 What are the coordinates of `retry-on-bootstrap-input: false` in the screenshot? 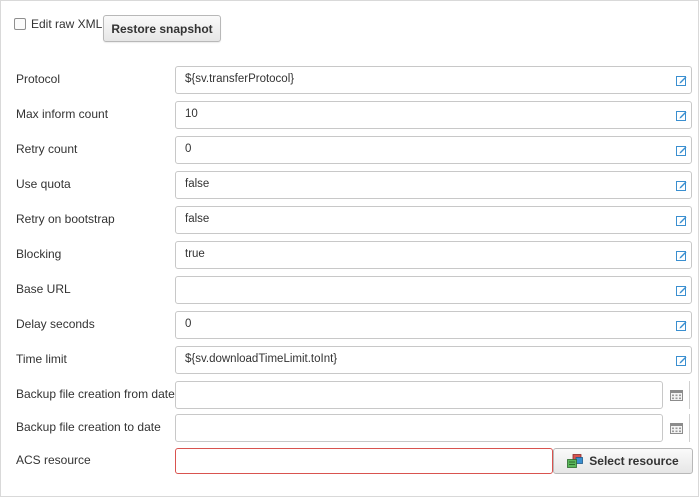 It's located at (433, 220).